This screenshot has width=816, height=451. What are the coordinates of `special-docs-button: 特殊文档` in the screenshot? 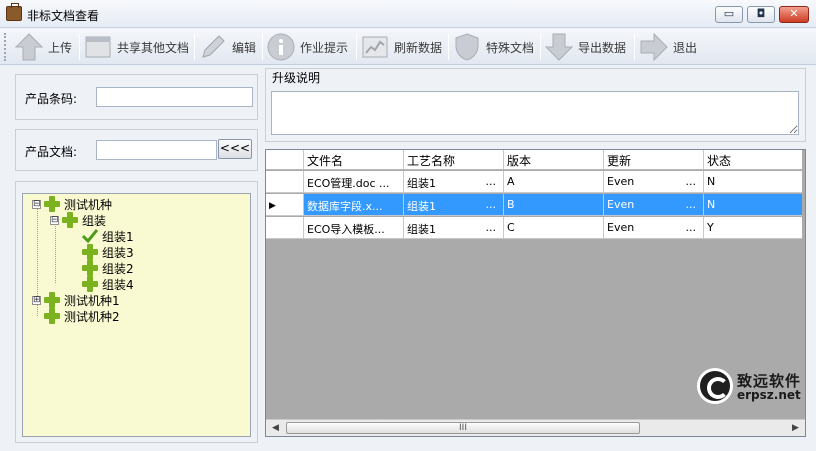 It's located at (493, 47).